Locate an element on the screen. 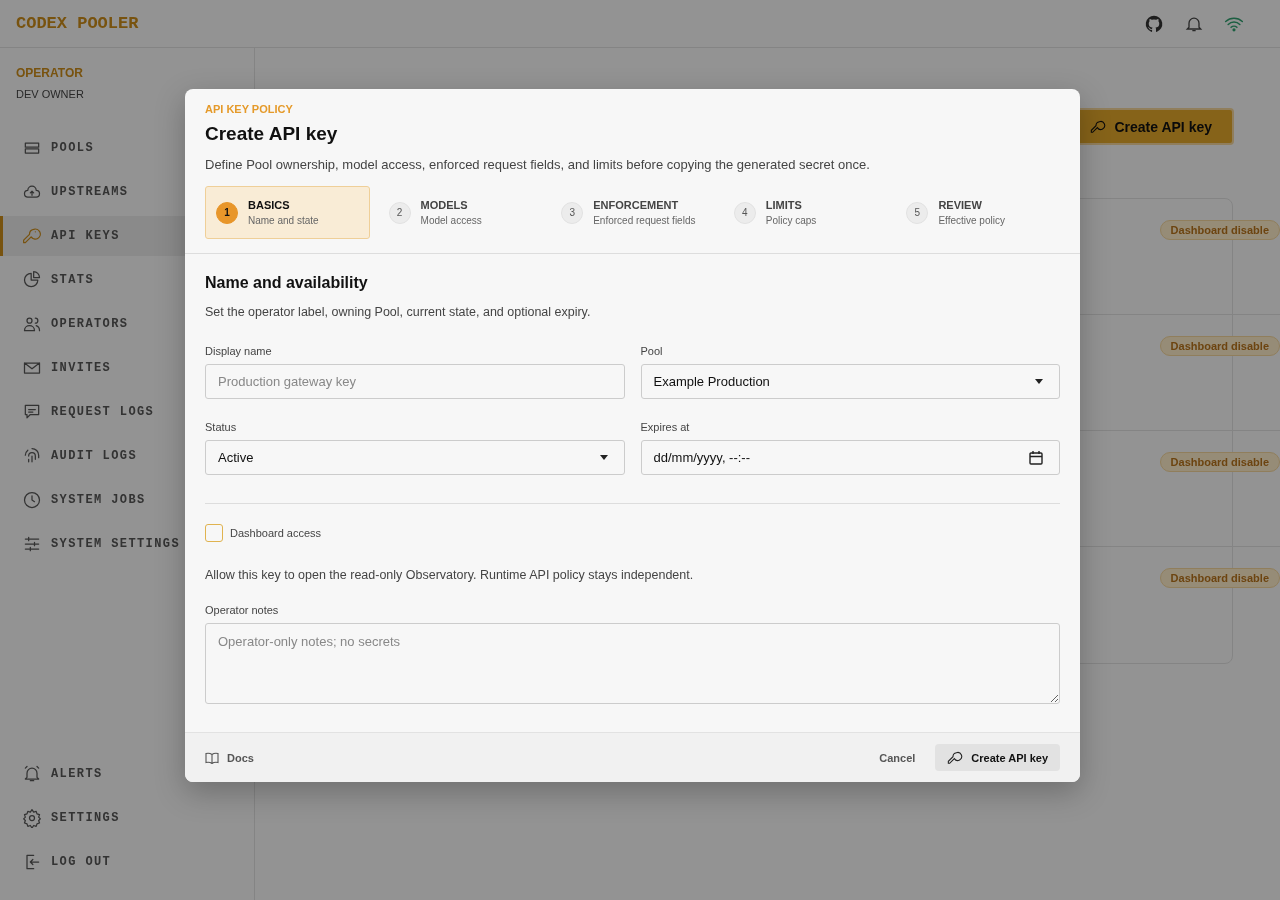  display-name-field: Production gateway key is located at coordinates (415, 381).